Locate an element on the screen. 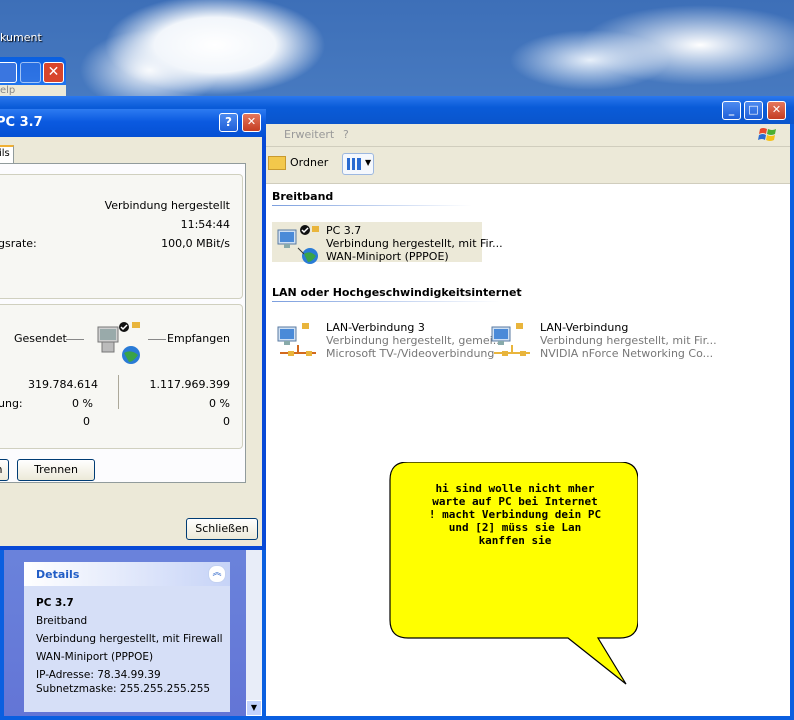  connection-name: LAN-Verbindung 3 is located at coordinates (375, 327).